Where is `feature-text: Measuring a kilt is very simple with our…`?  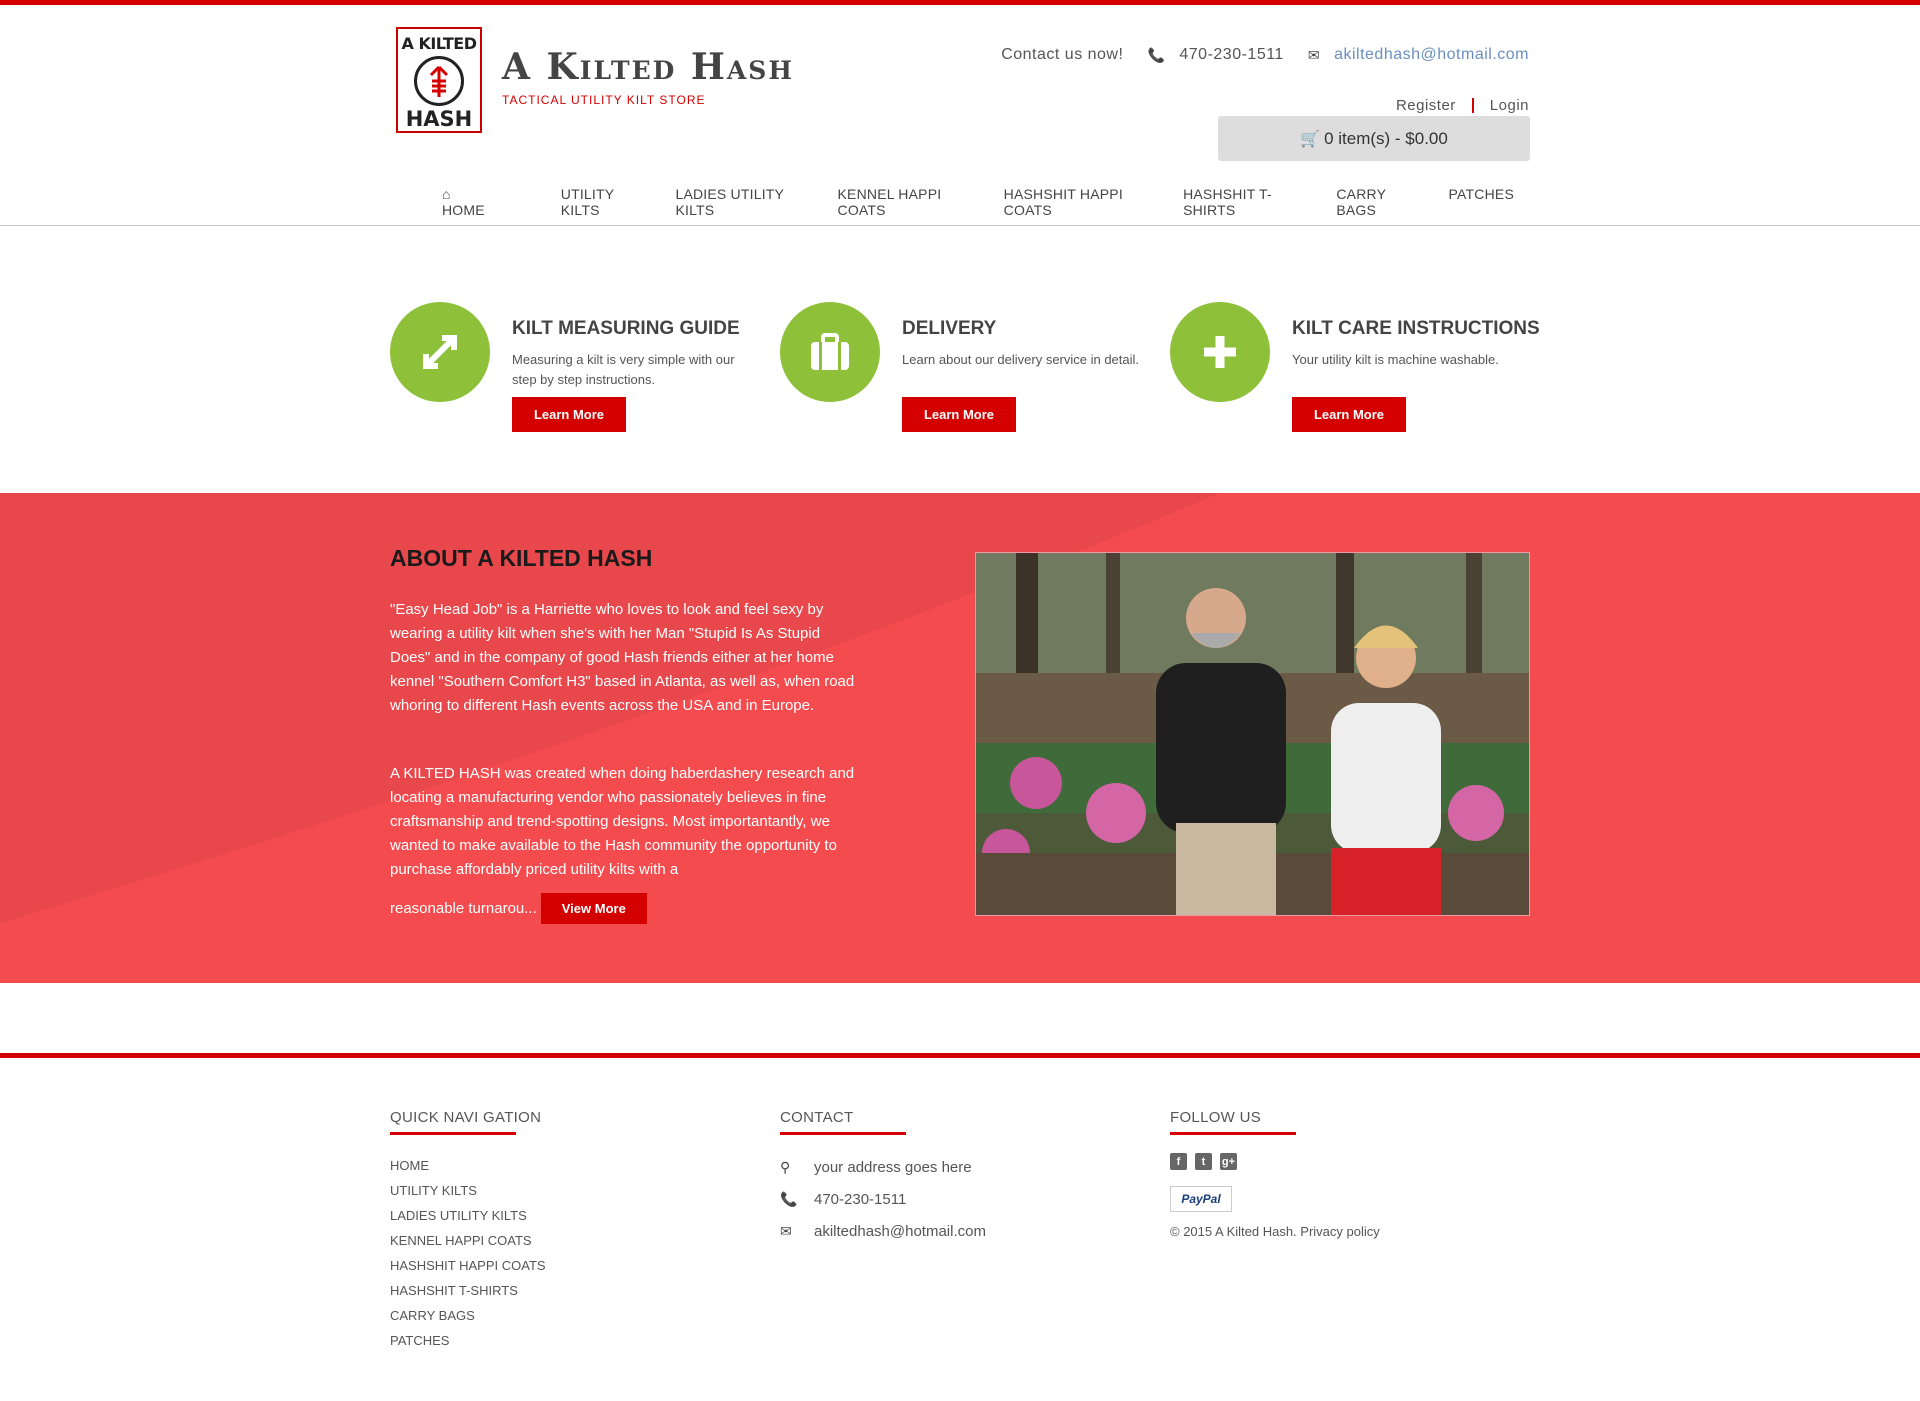
feature-text: Measuring a kilt is very simple with our… is located at coordinates (623, 369).